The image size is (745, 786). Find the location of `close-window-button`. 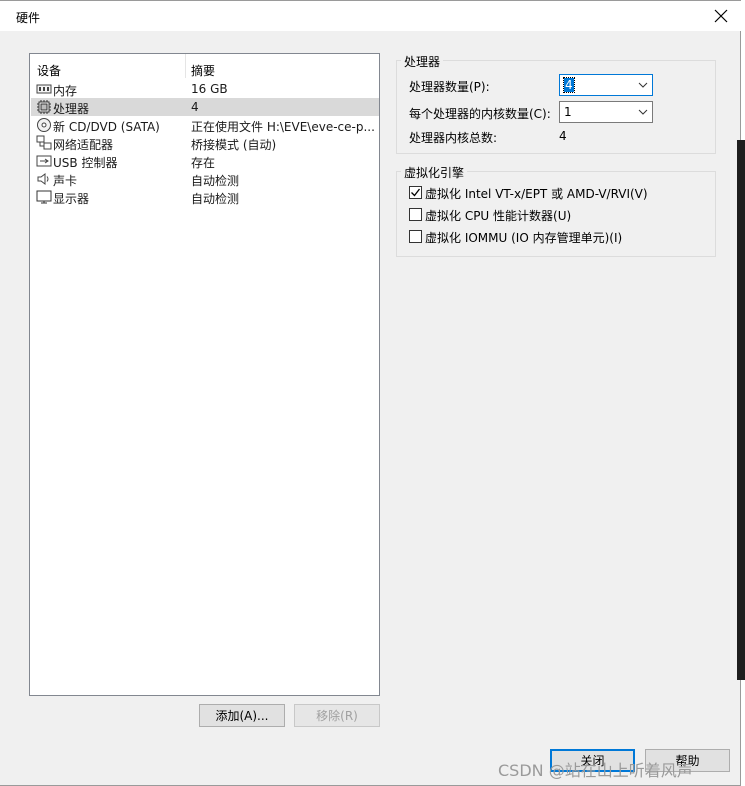

close-window-button is located at coordinates (721, 16).